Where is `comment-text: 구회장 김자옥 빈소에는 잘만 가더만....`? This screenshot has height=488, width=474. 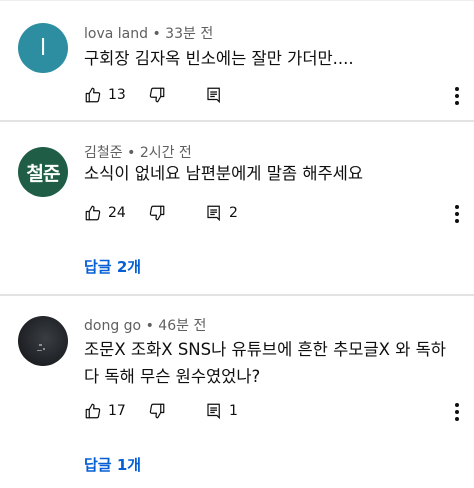 comment-text: 구회장 김자옥 빈소에는 잘만 가더만.... is located at coordinates (219, 58).